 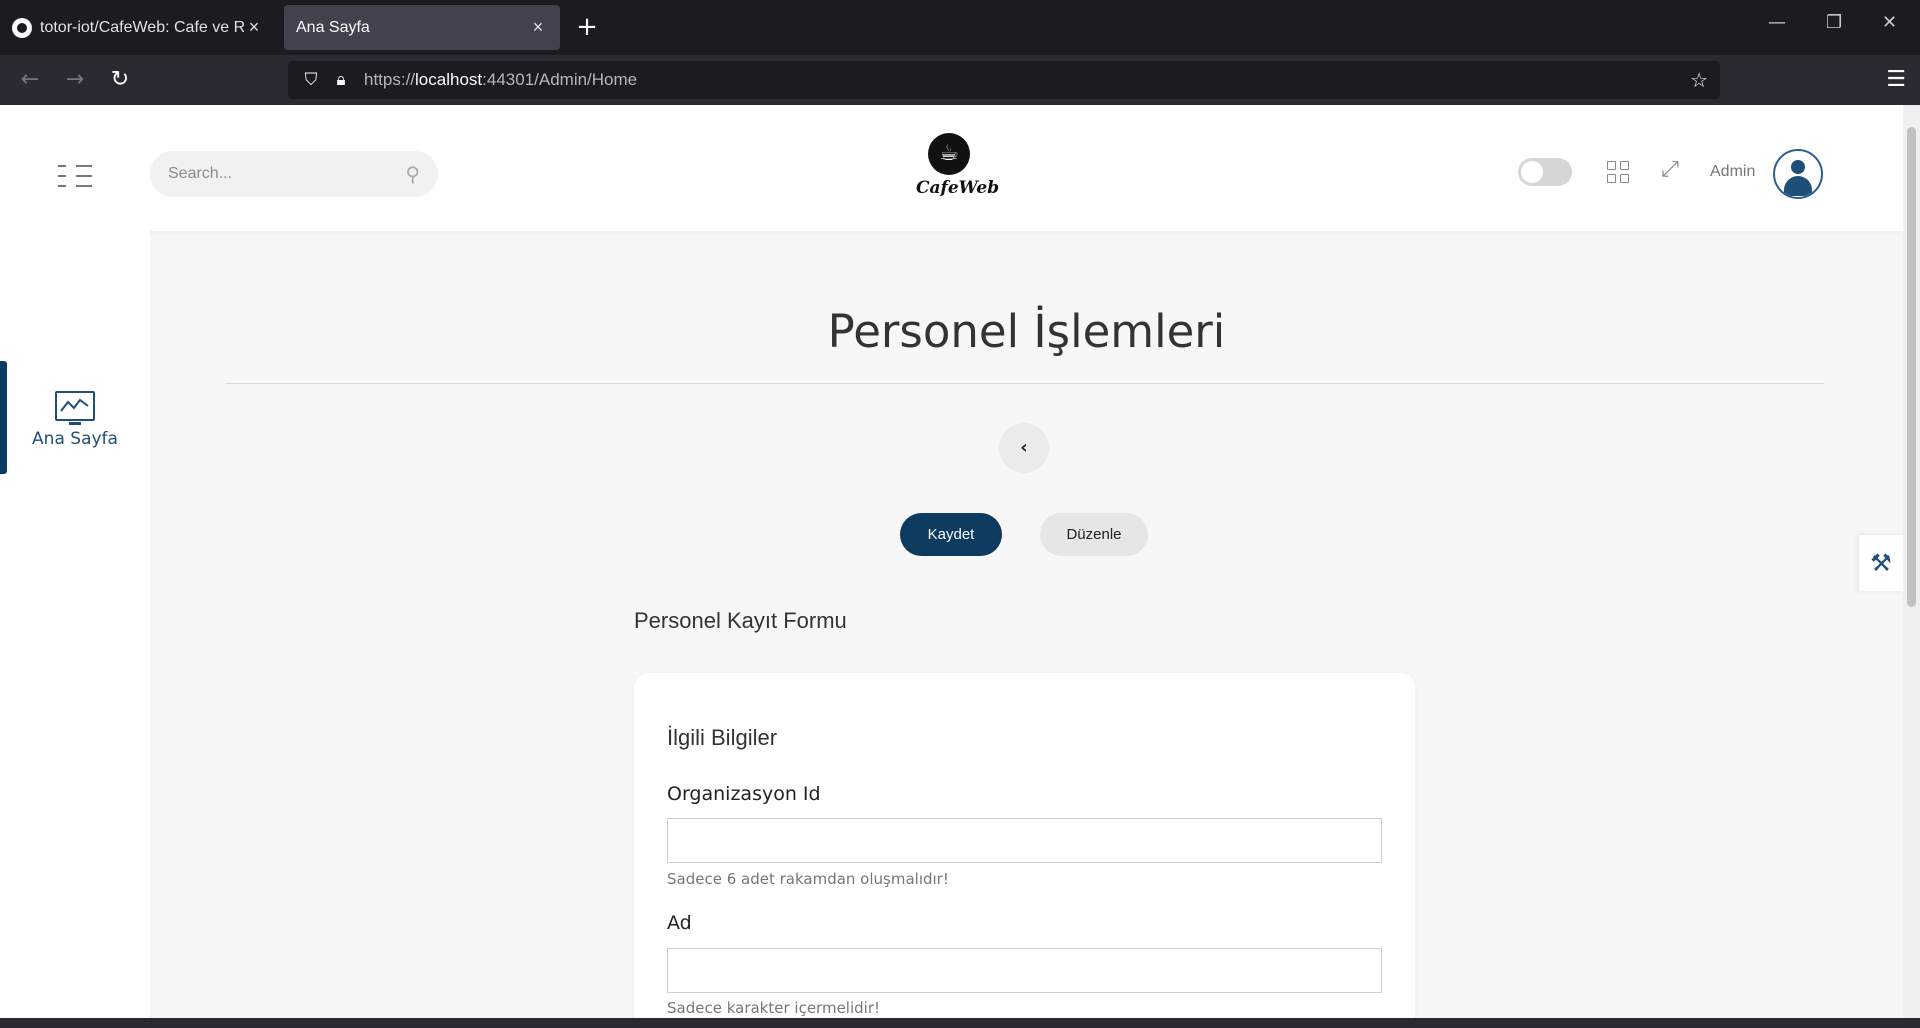 What do you see at coordinates (1834, 22) in the screenshot?
I see `restore-icon: ❐` at bounding box center [1834, 22].